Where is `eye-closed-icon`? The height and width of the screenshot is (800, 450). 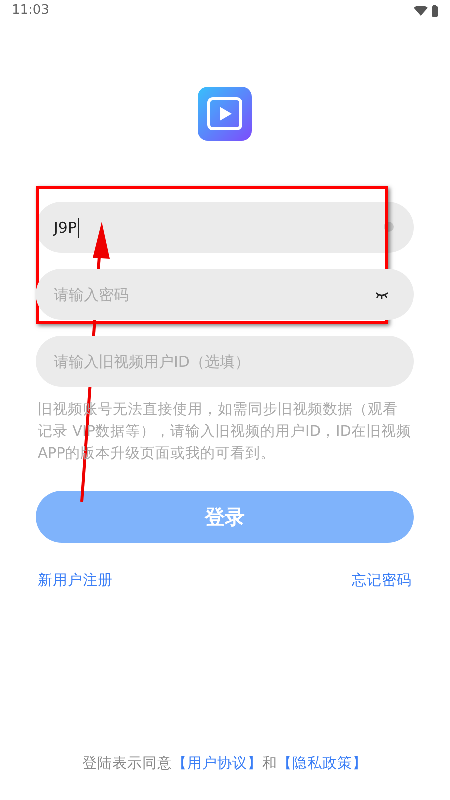 eye-closed-icon is located at coordinates (382, 295).